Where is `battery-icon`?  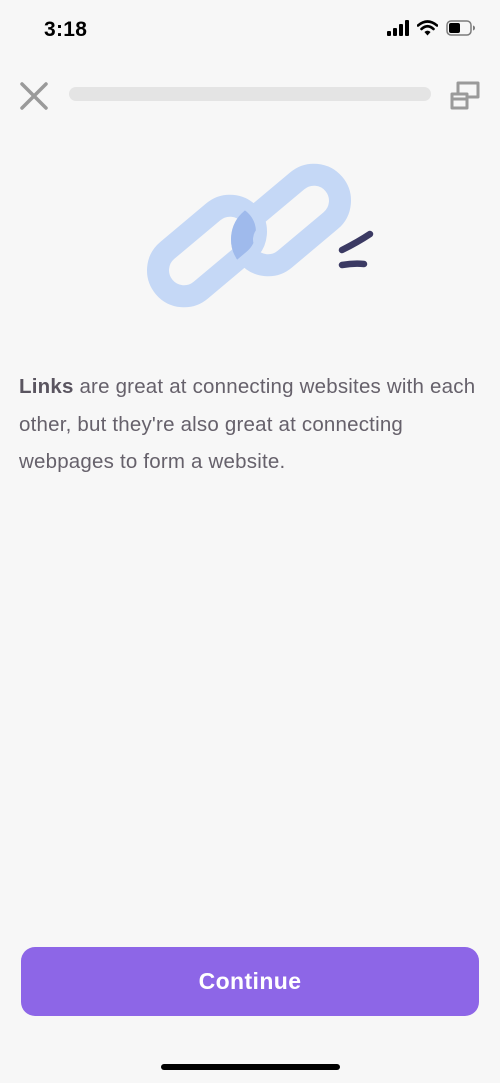 battery-icon is located at coordinates (460, 28).